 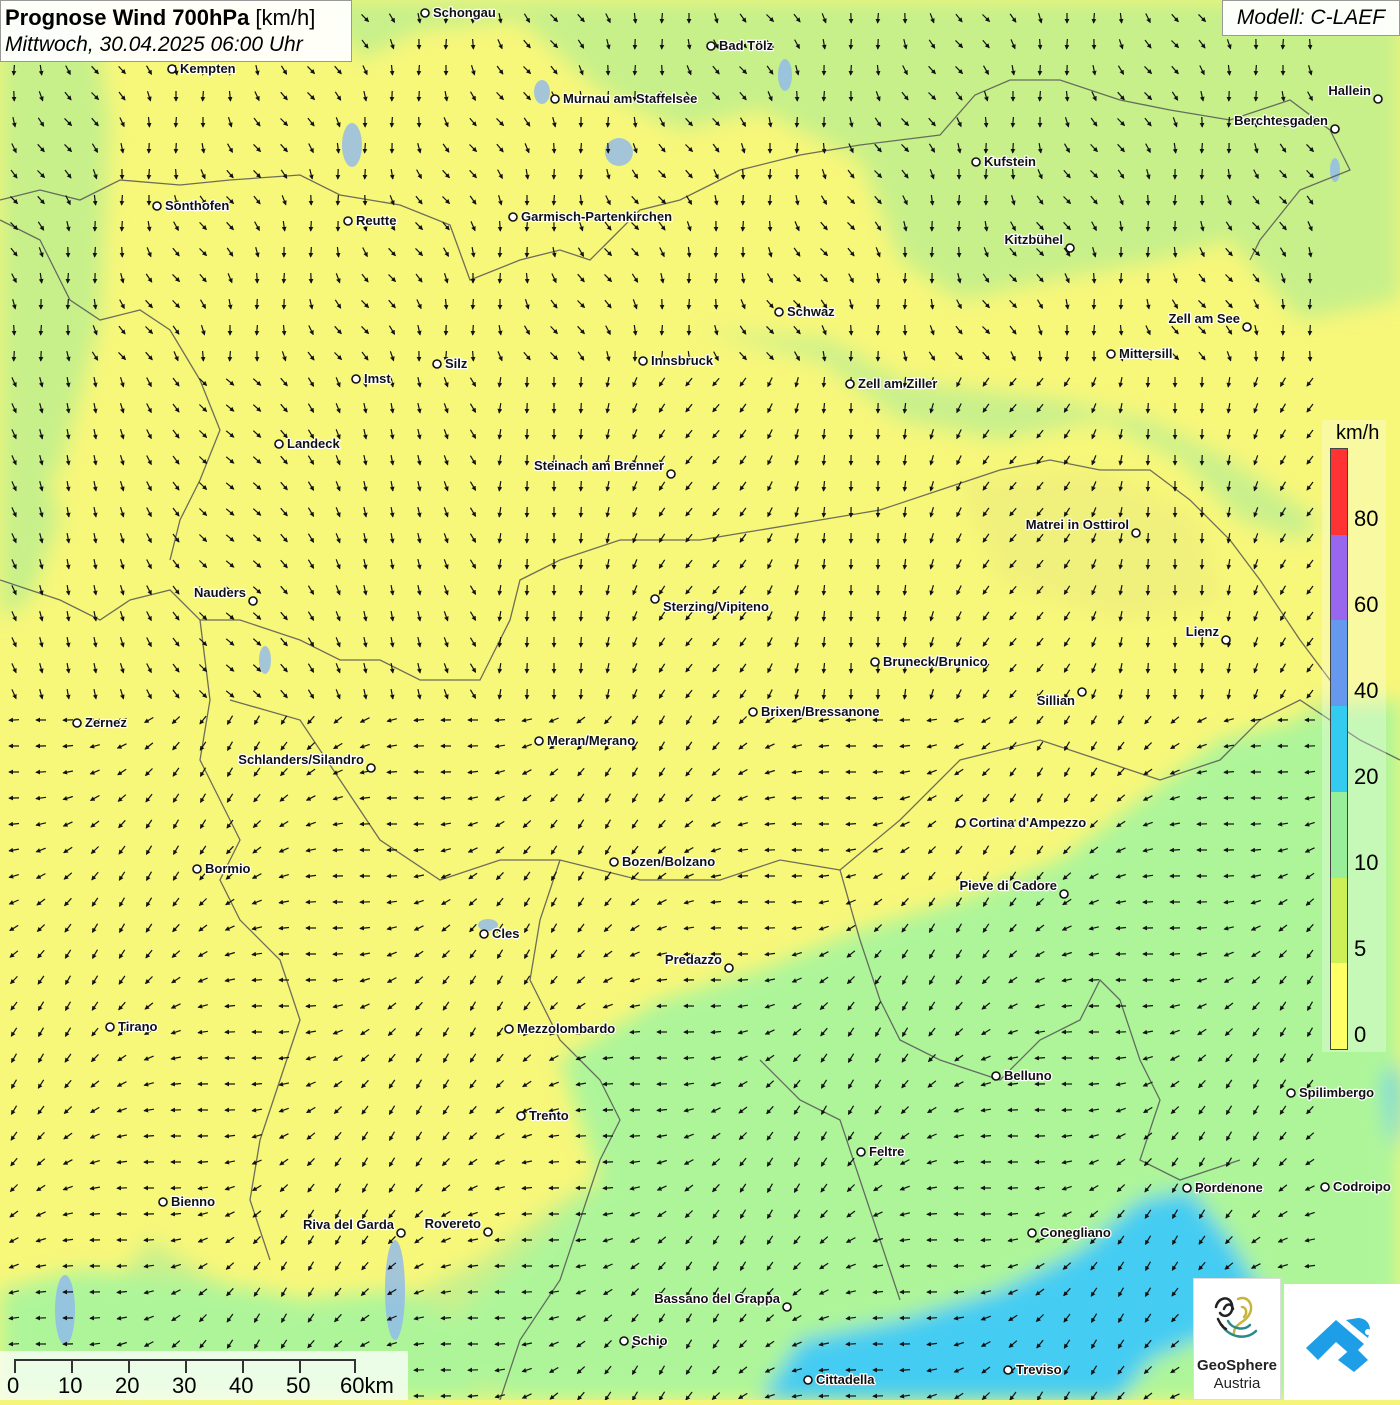 What do you see at coordinates (1069, 1232) in the screenshot?
I see `city-marker: Conegliano` at bounding box center [1069, 1232].